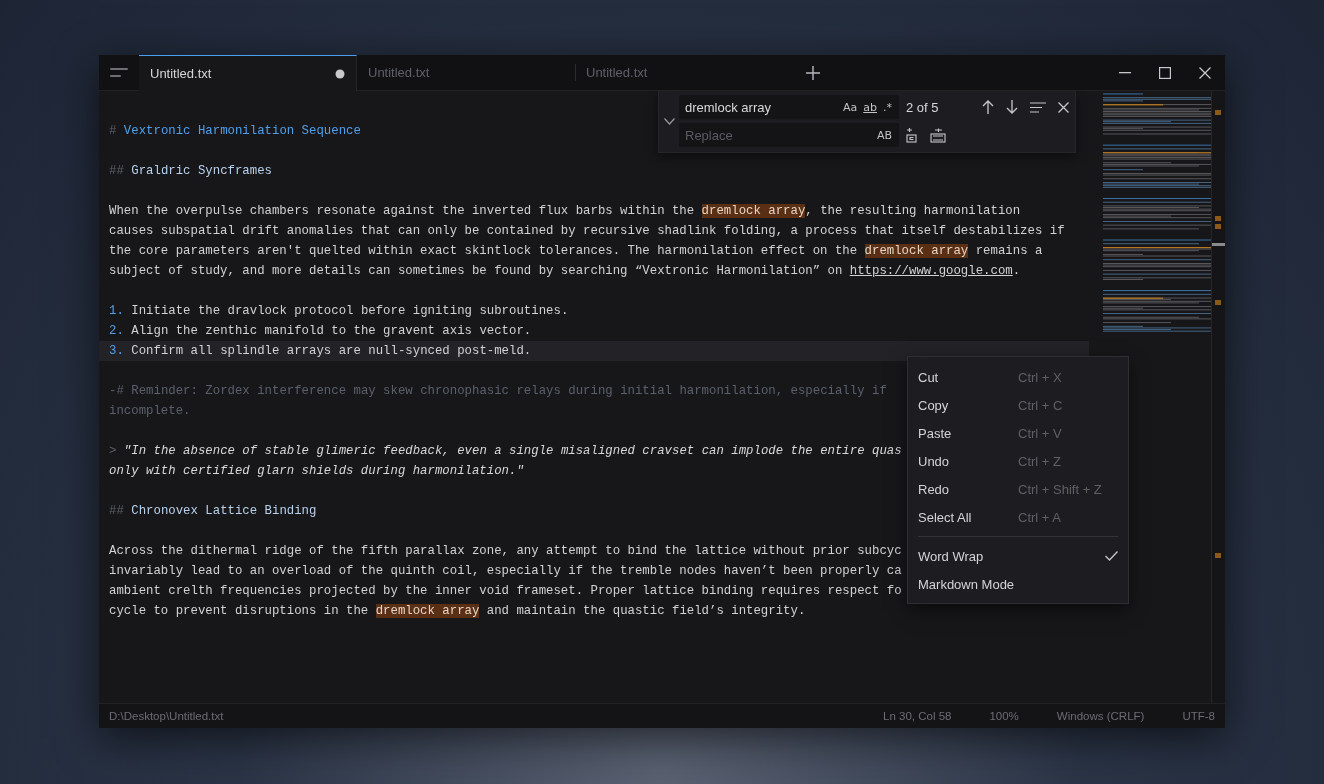  Describe the element at coordinates (1018, 377) in the screenshot. I see `menu-item: Cut Ctrl + X` at that location.